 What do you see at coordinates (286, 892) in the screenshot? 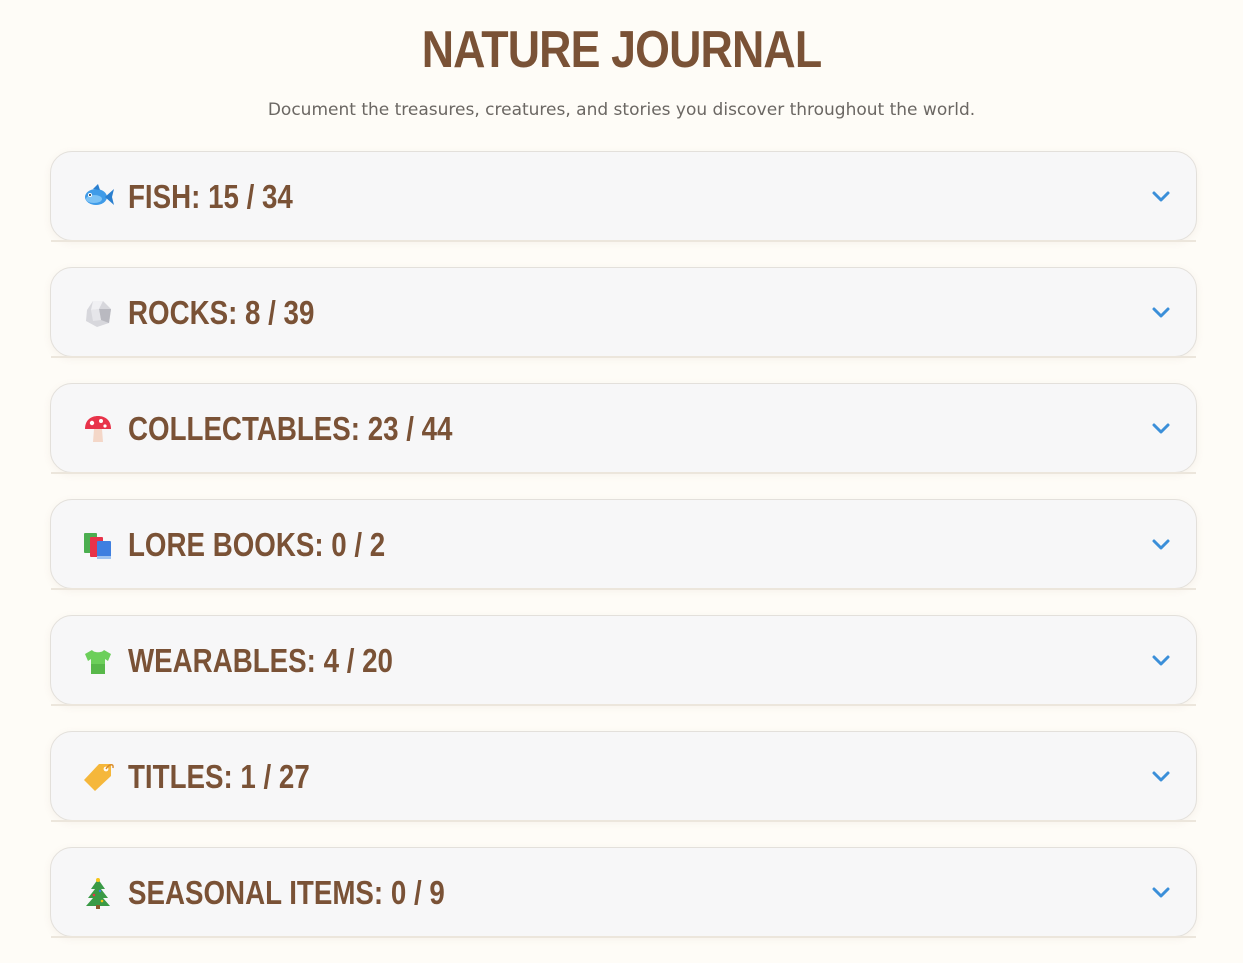
I see `section-label: SEASONAL ITEMS: 0 / 9` at bounding box center [286, 892].